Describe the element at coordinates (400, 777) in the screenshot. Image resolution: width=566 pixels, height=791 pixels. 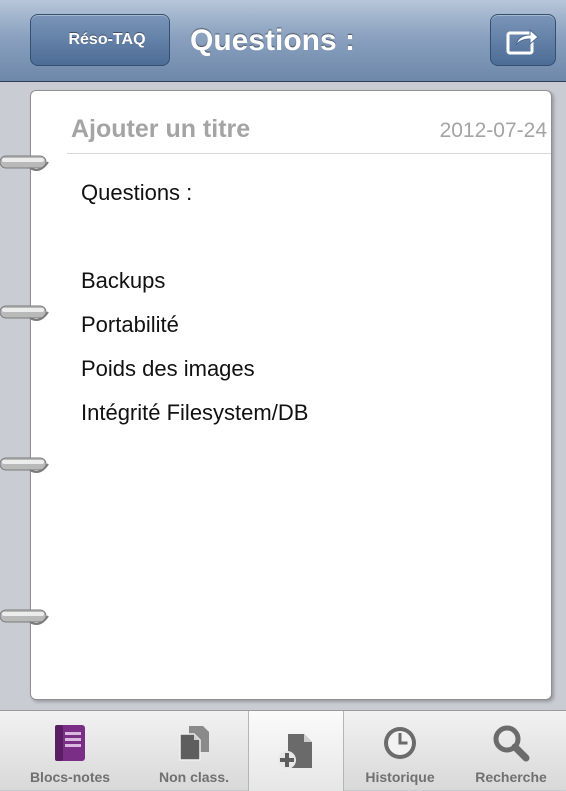
I see `tab-label: Historique` at that location.